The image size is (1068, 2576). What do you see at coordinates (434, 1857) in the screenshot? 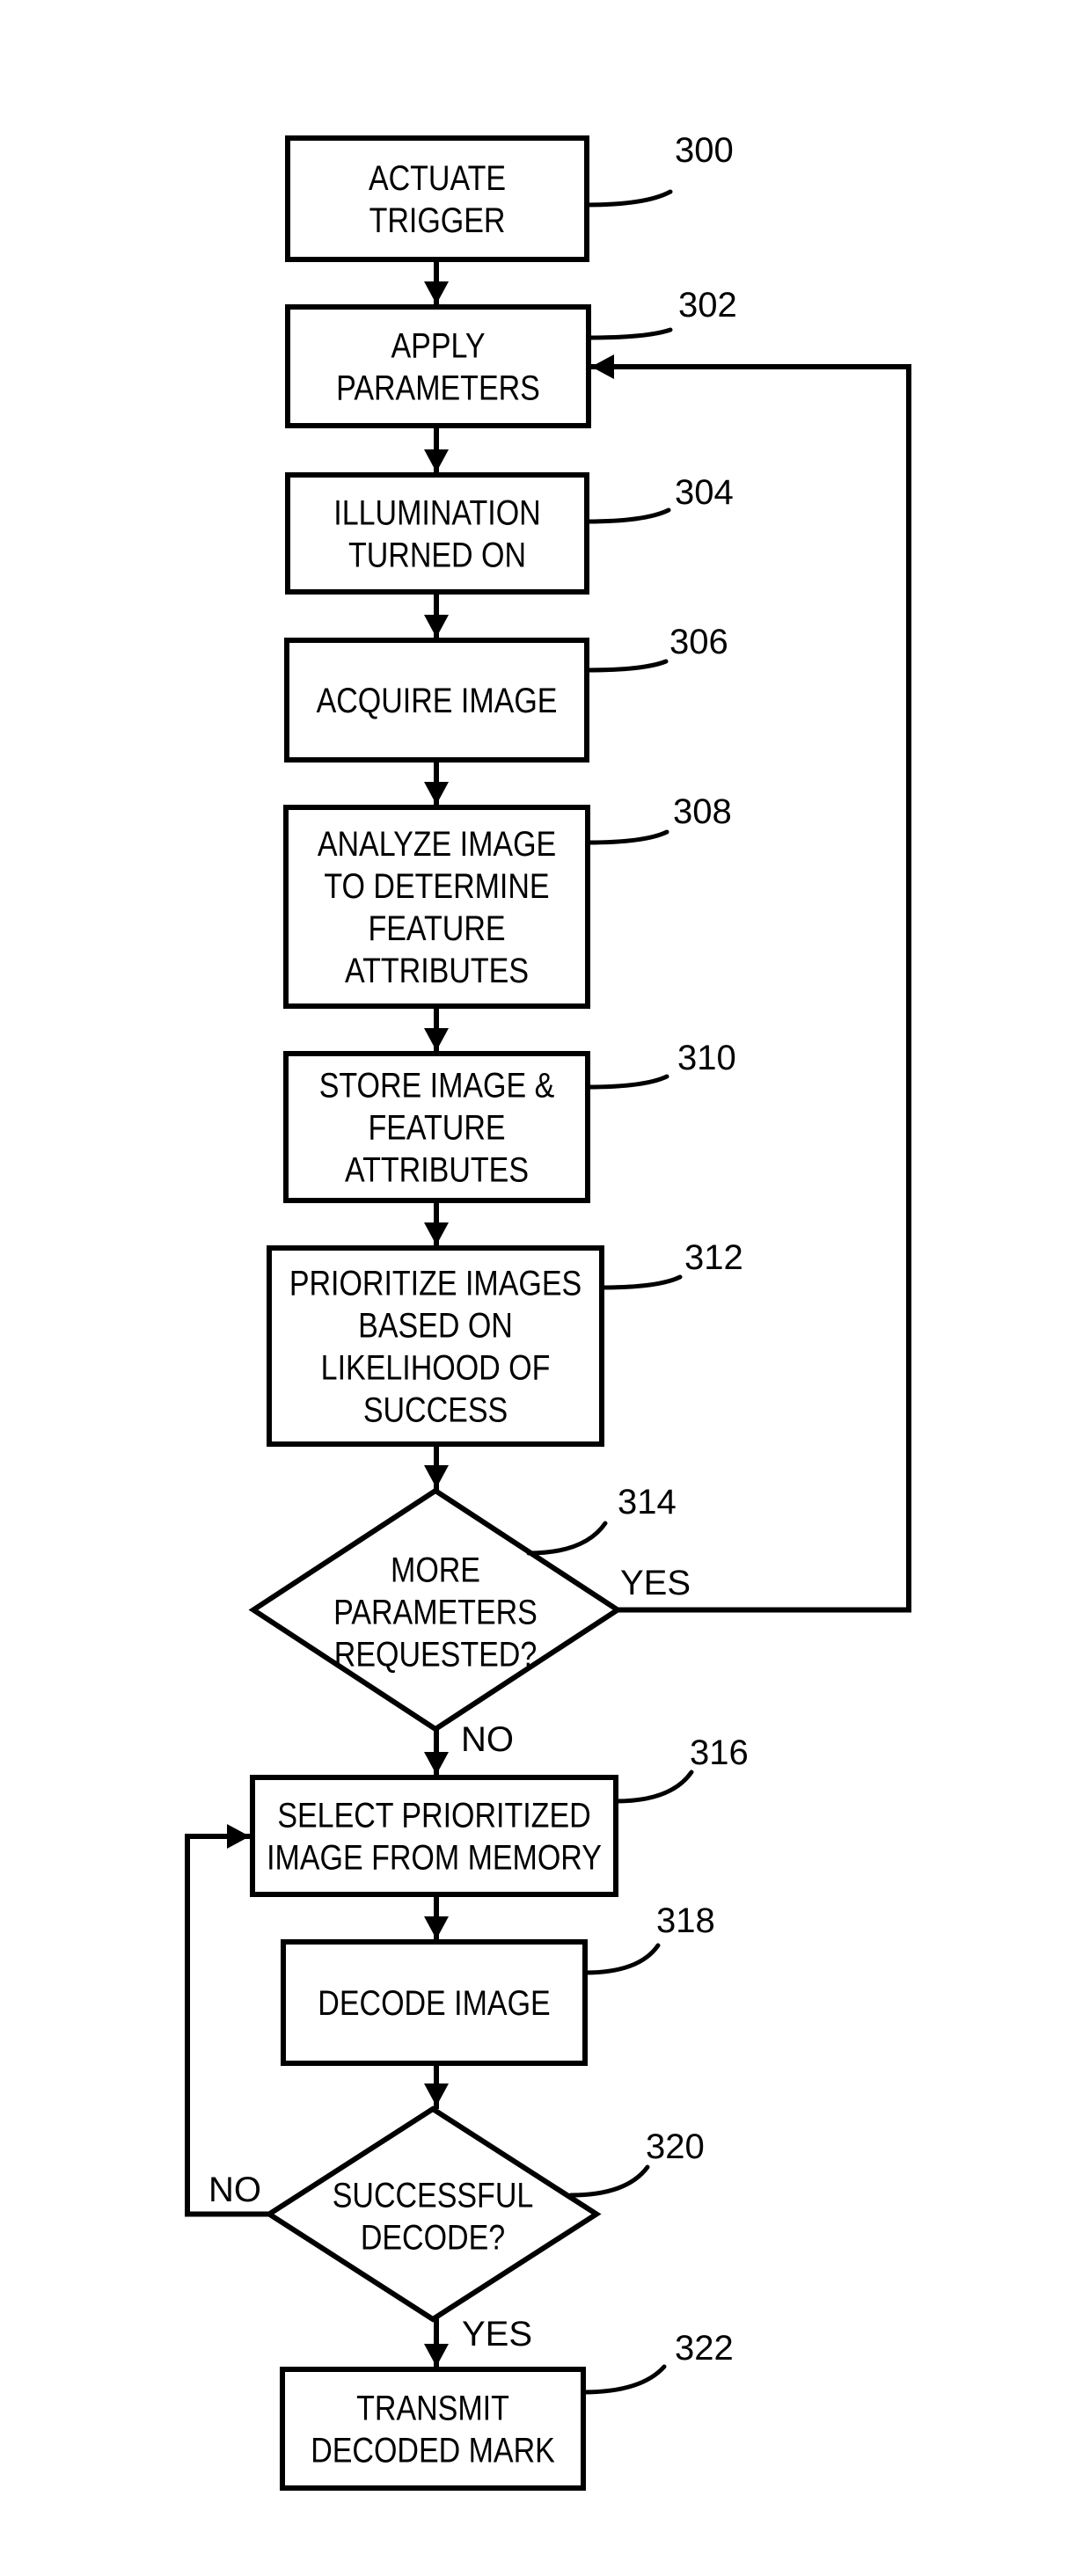
I see `node-text-line: IMAGE FROM MEMORY` at bounding box center [434, 1857].